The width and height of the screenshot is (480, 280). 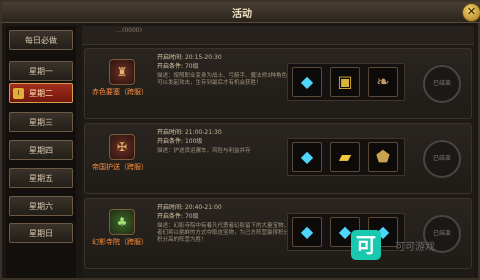 I want to click on watermark-logo: 可, so click(x=366, y=245).